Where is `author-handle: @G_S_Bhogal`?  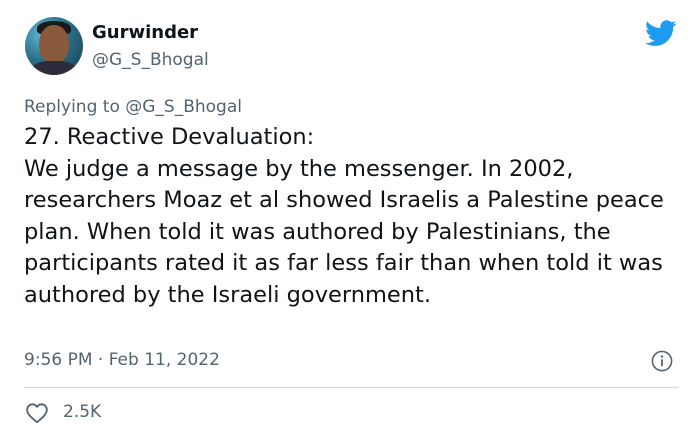 author-handle: @G_S_Bhogal is located at coordinates (150, 60).